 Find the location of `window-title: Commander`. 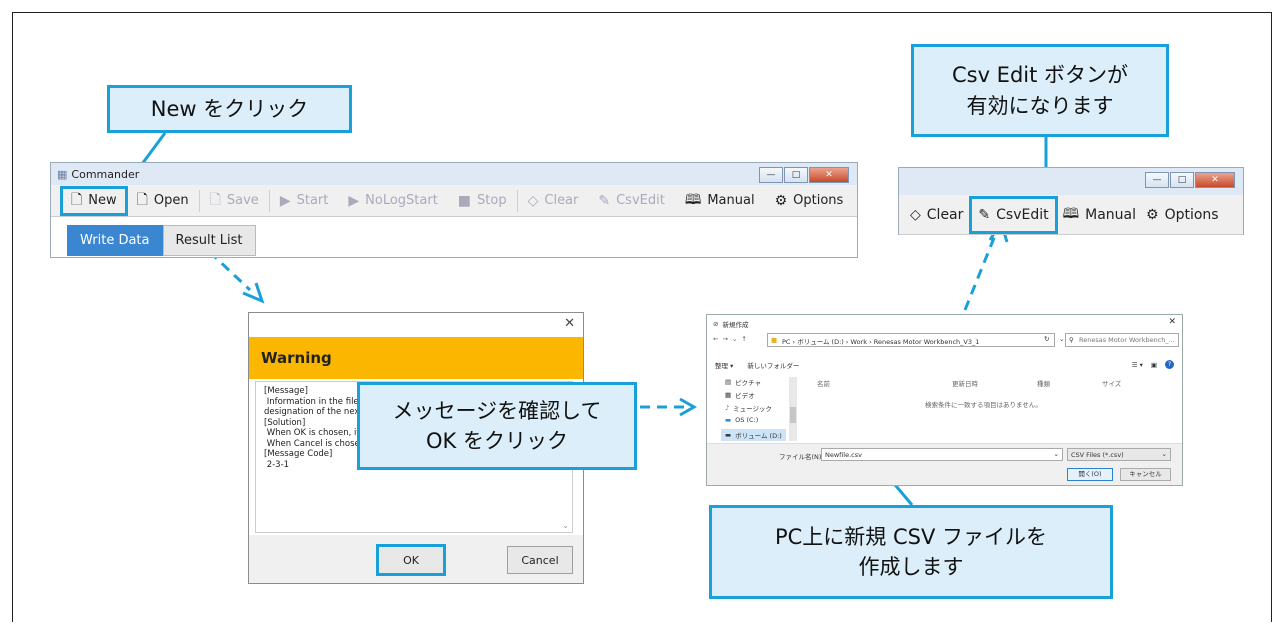

window-title: Commander is located at coordinates (105, 174).